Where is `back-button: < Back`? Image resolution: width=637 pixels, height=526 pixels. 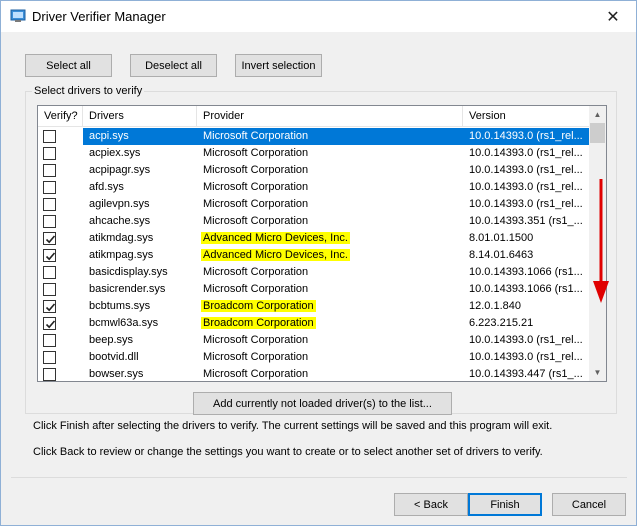
back-button: < Back is located at coordinates (431, 504).